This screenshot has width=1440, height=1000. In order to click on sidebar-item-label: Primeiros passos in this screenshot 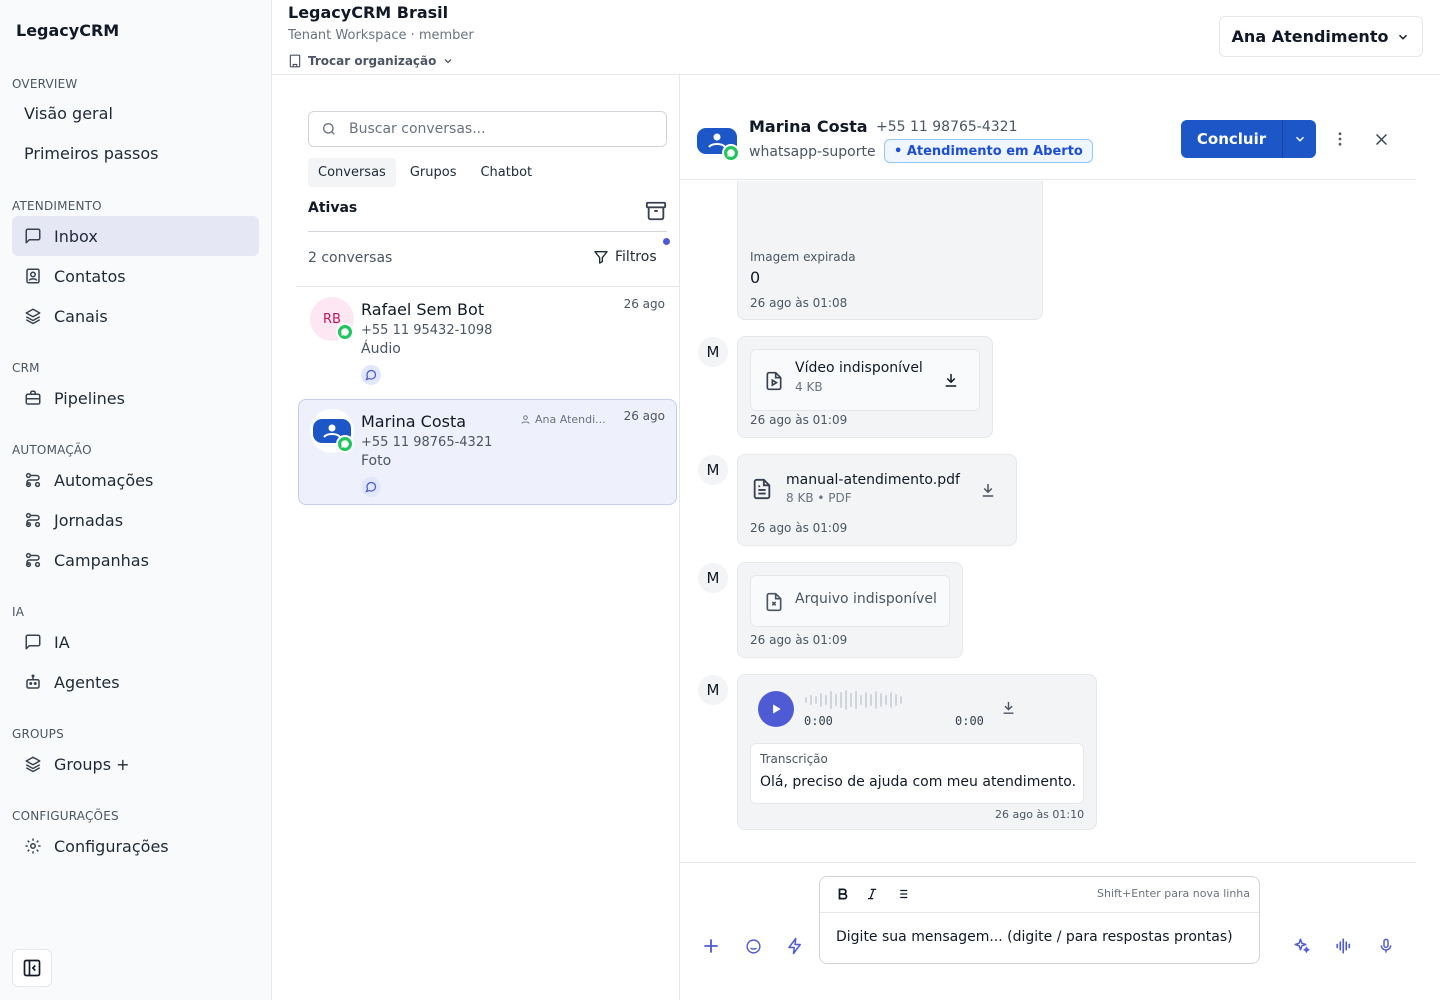, I will do `click(91, 153)`.